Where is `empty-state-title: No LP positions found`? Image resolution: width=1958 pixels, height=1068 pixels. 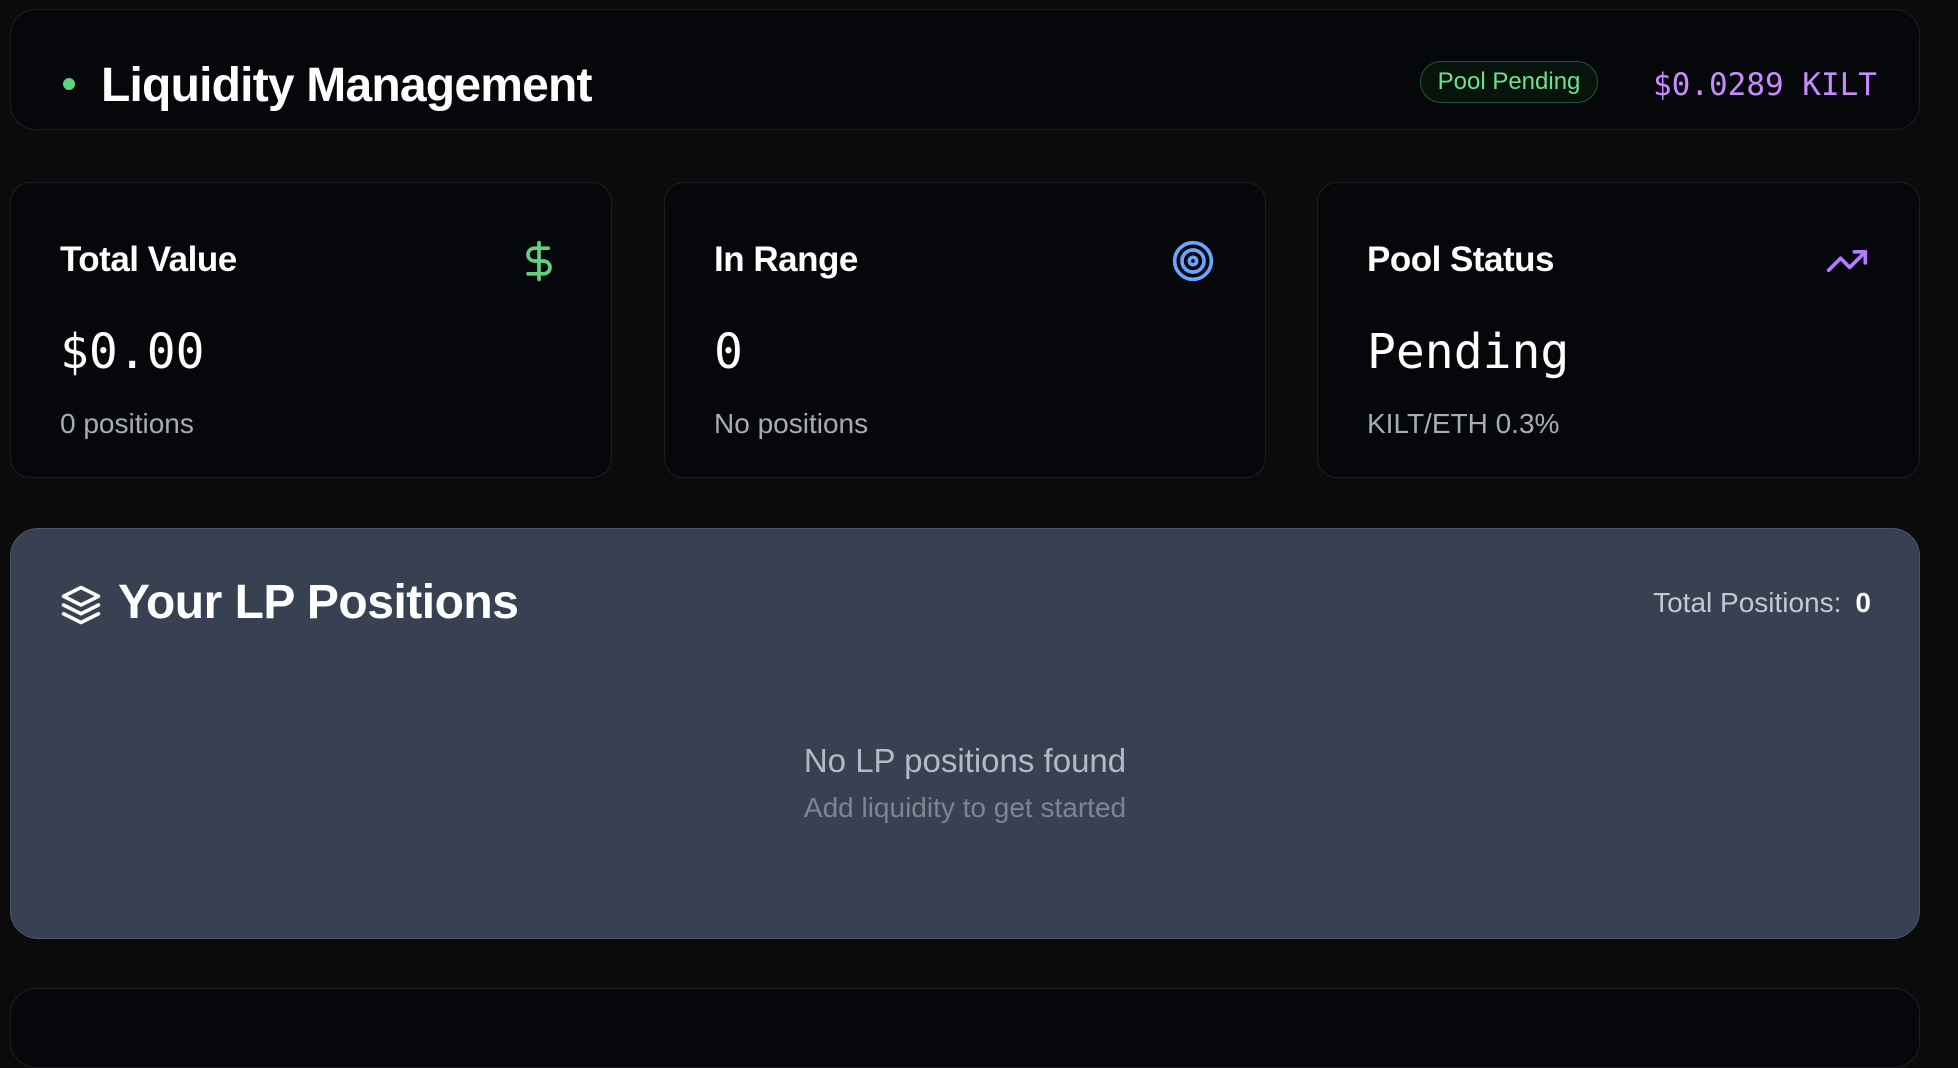 empty-state-title: No LP positions found is located at coordinates (965, 760).